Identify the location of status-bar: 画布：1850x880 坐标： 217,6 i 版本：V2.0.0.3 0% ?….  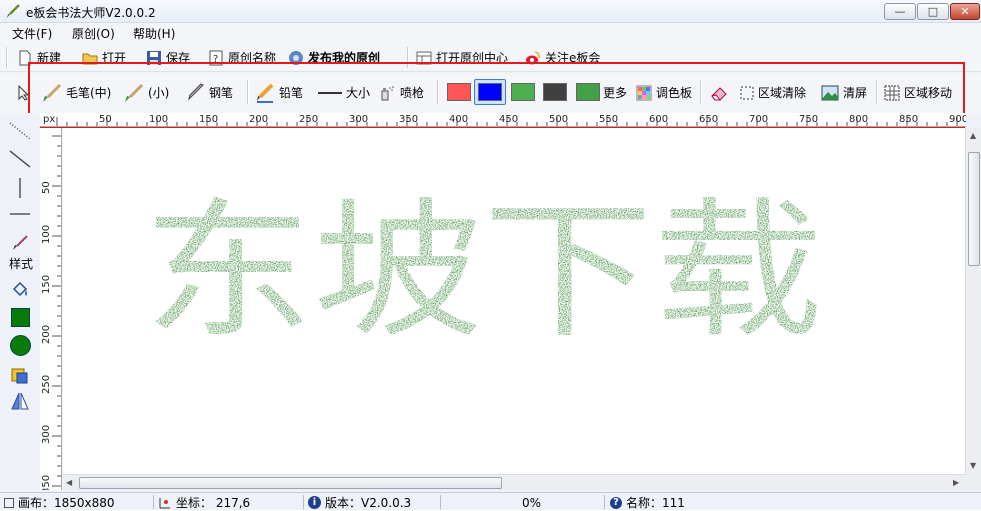
(490, 501).